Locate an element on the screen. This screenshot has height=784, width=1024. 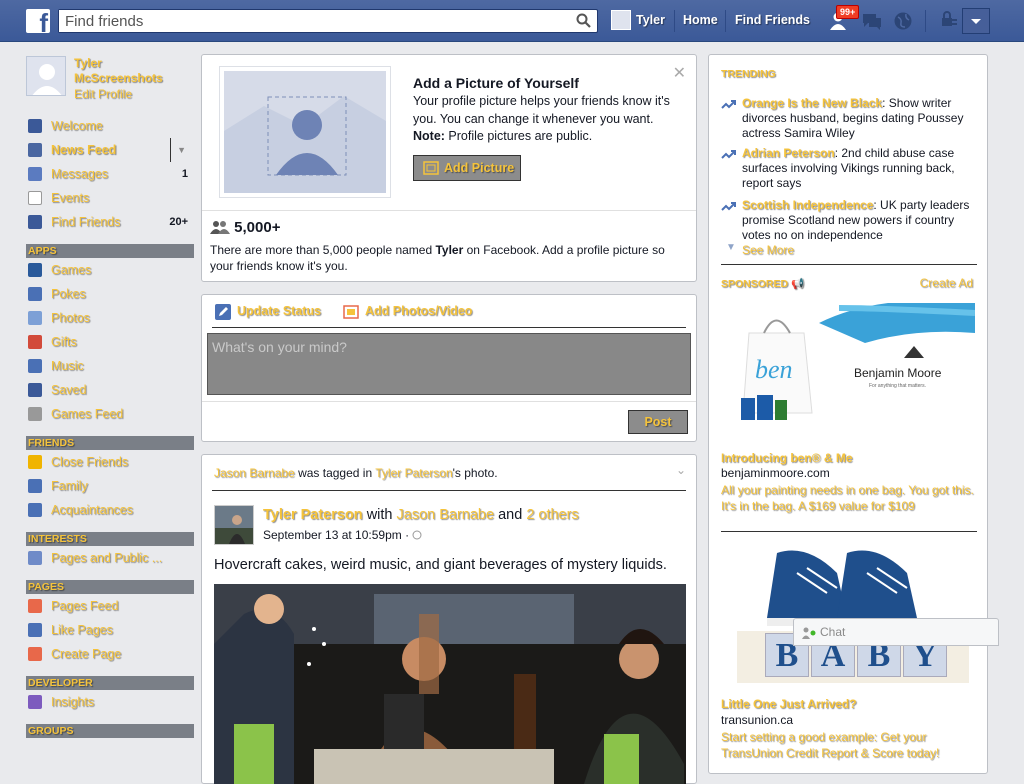
search-box is located at coordinates (328, 21).